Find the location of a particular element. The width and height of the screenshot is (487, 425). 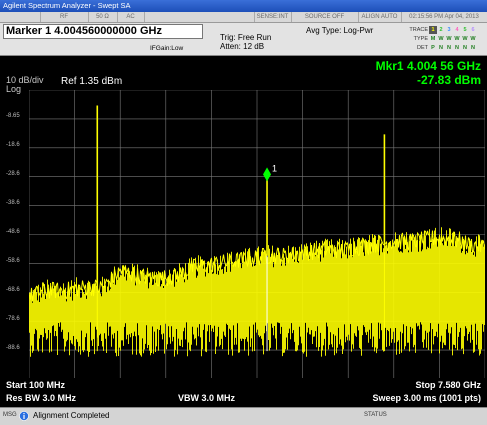

type-5: W is located at coordinates (465, 39).